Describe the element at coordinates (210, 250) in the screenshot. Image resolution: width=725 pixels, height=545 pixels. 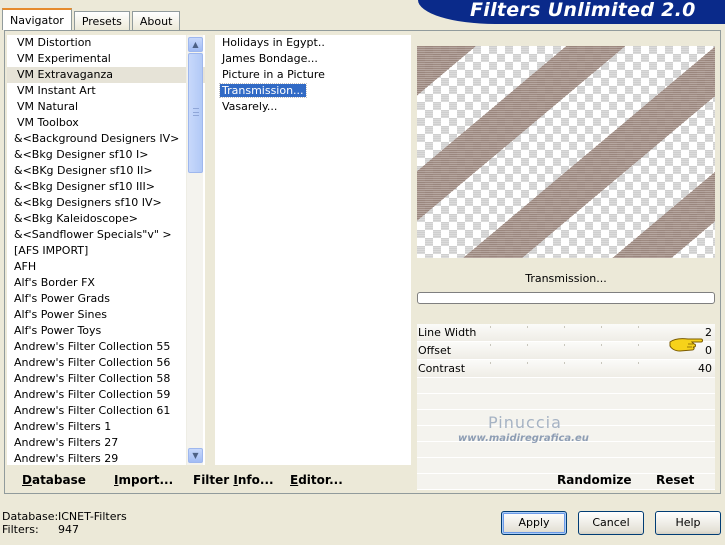
I see `list-splitter` at that location.